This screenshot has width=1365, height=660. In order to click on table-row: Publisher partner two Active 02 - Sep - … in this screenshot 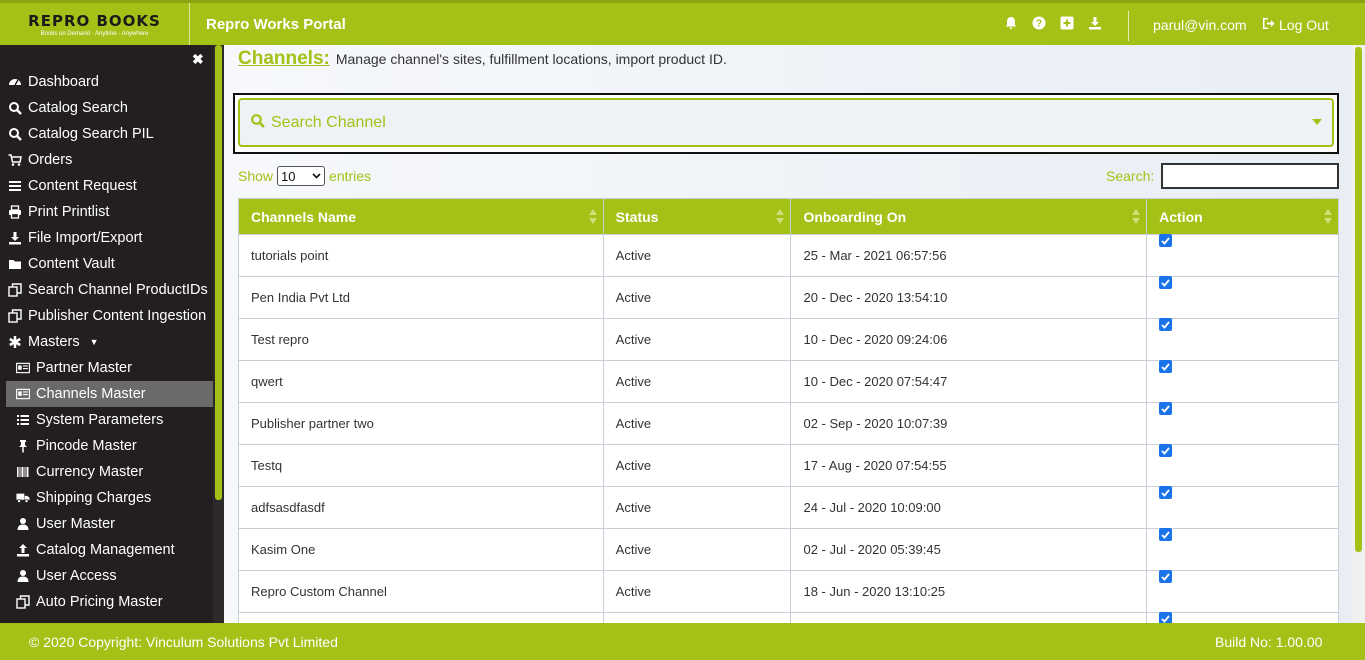, I will do `click(788, 423)`.